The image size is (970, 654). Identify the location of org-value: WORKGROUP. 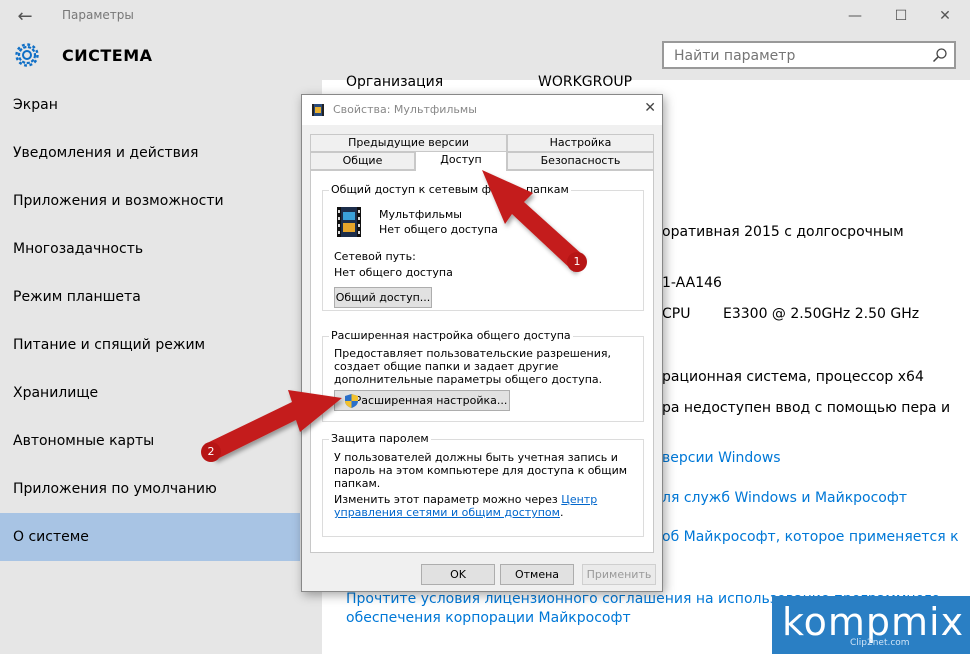
(585, 82).